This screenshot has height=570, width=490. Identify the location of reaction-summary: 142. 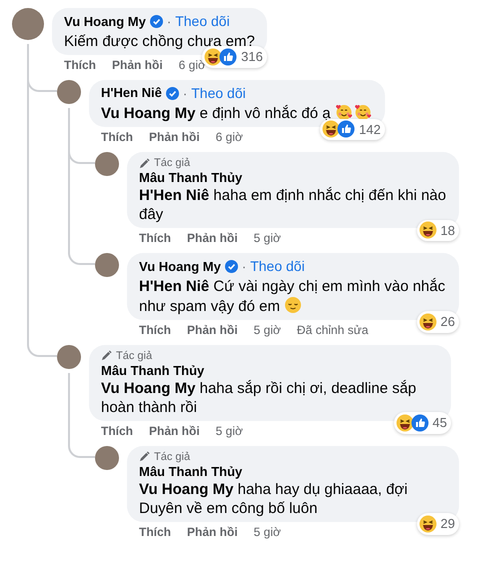
(352, 129).